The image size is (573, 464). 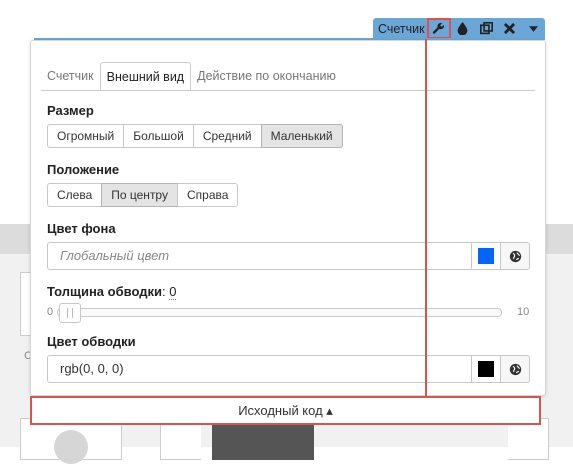 I want to click on background-color-picker, so click(x=486, y=256).